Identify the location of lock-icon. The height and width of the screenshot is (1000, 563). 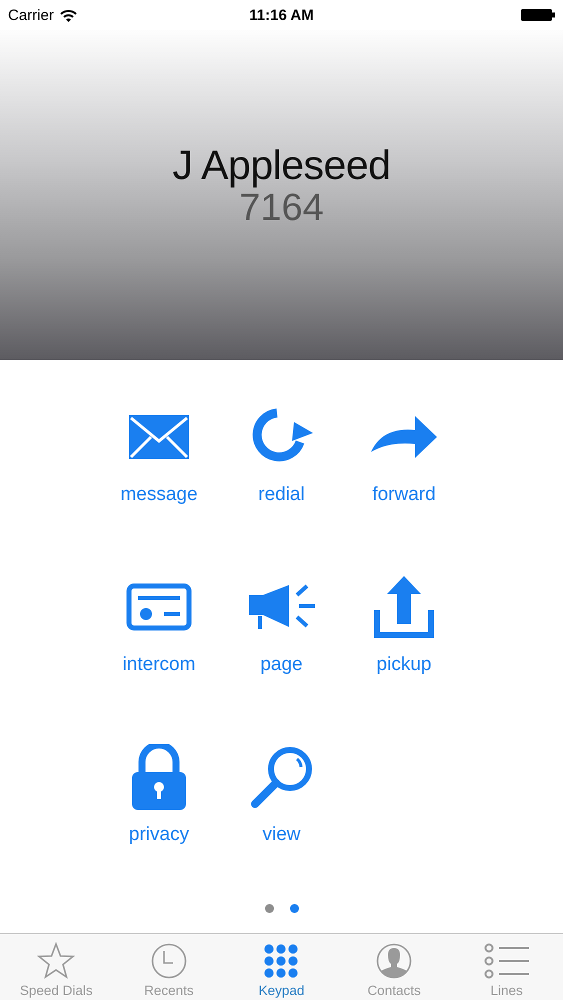
(159, 777).